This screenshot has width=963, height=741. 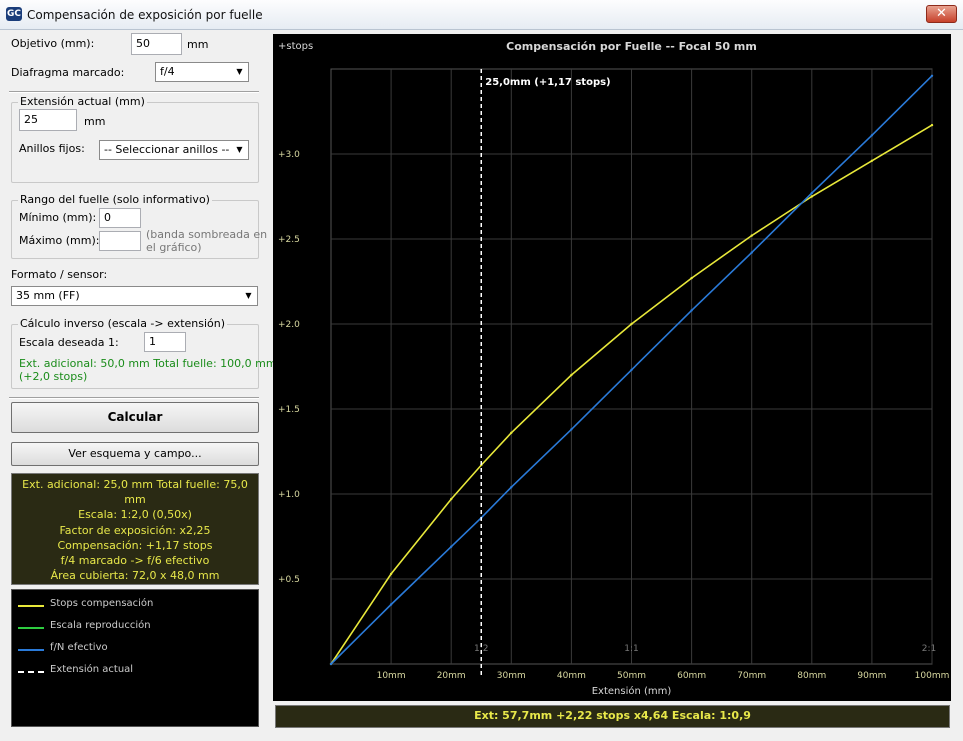 I want to click on y-tick-label: +2.0, so click(x=289, y=325).